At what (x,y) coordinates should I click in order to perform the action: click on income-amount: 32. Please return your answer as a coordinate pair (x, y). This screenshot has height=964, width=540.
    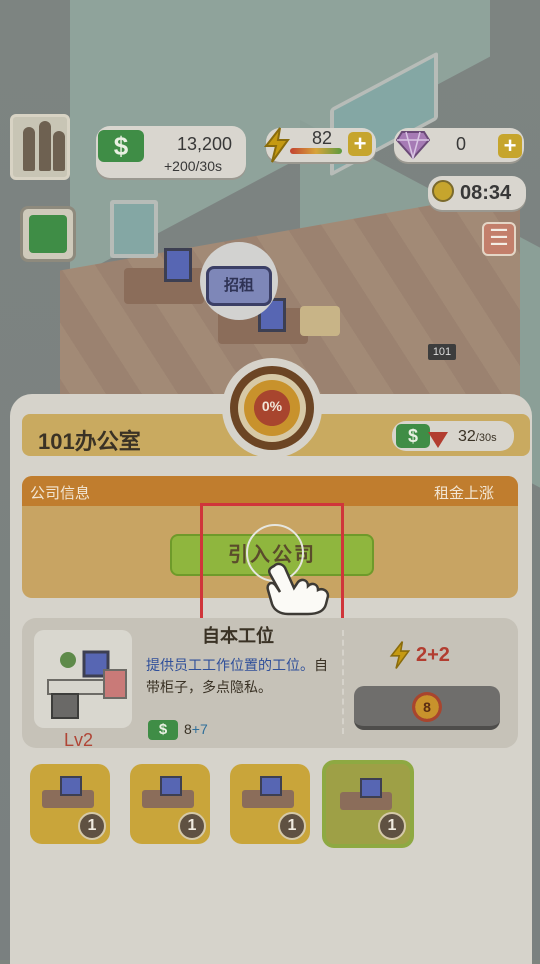
    Looking at the image, I should click on (467, 436).